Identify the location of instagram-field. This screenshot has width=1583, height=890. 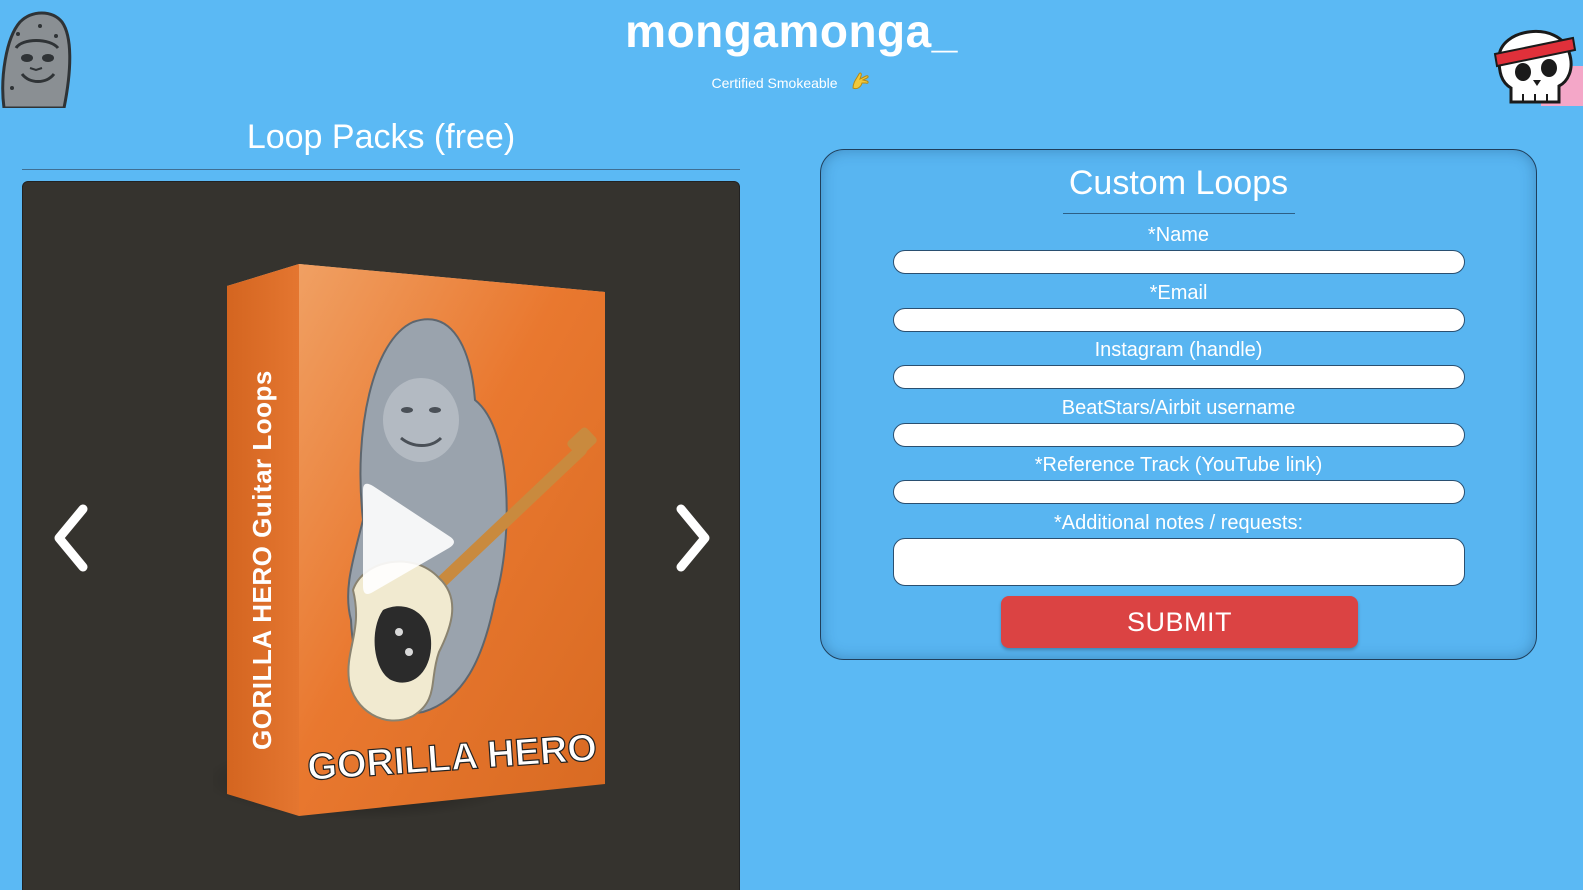
(1179, 377).